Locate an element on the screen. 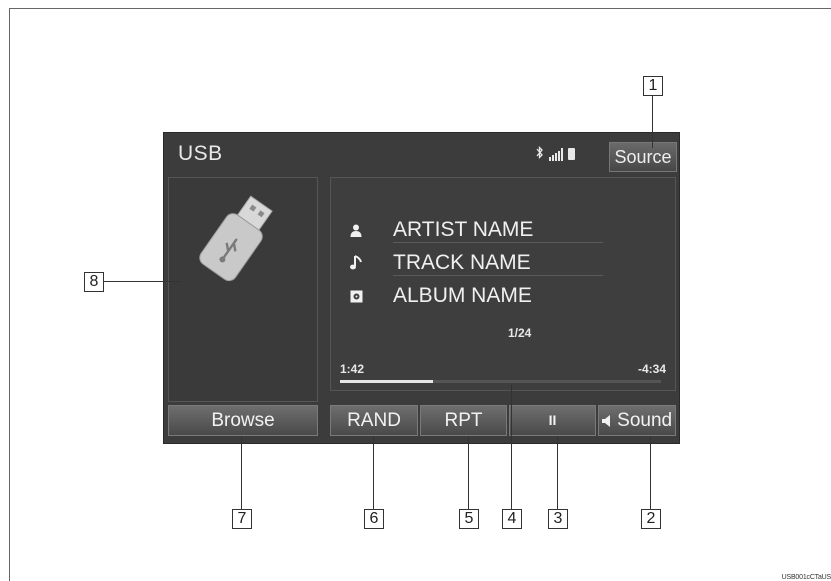  callout-4: 4 is located at coordinates (512, 519).